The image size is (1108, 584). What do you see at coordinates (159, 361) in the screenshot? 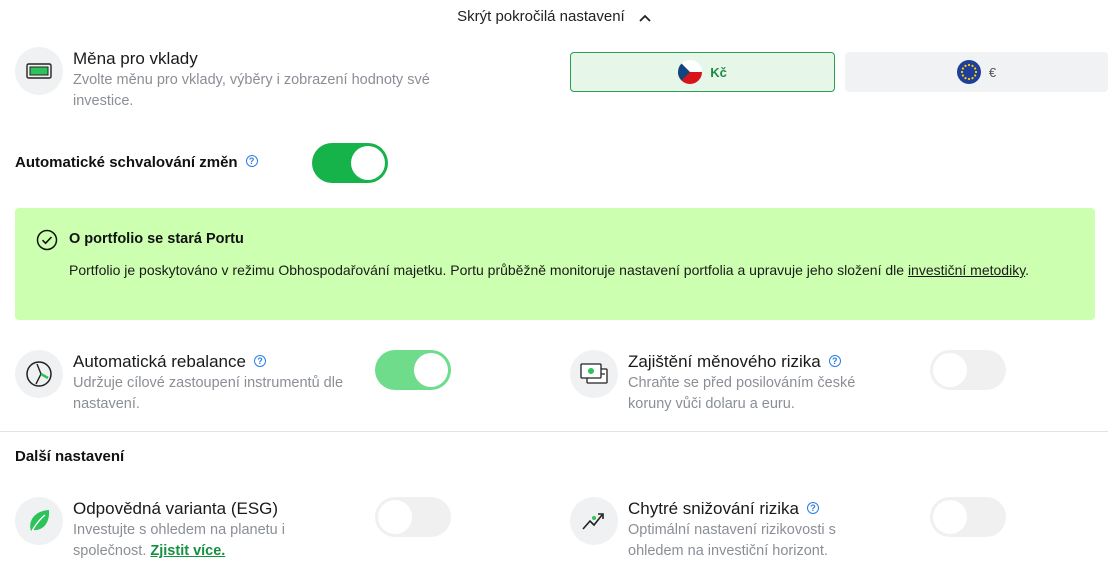
I see `rebalance-title-text: Automatická rebalance` at bounding box center [159, 361].